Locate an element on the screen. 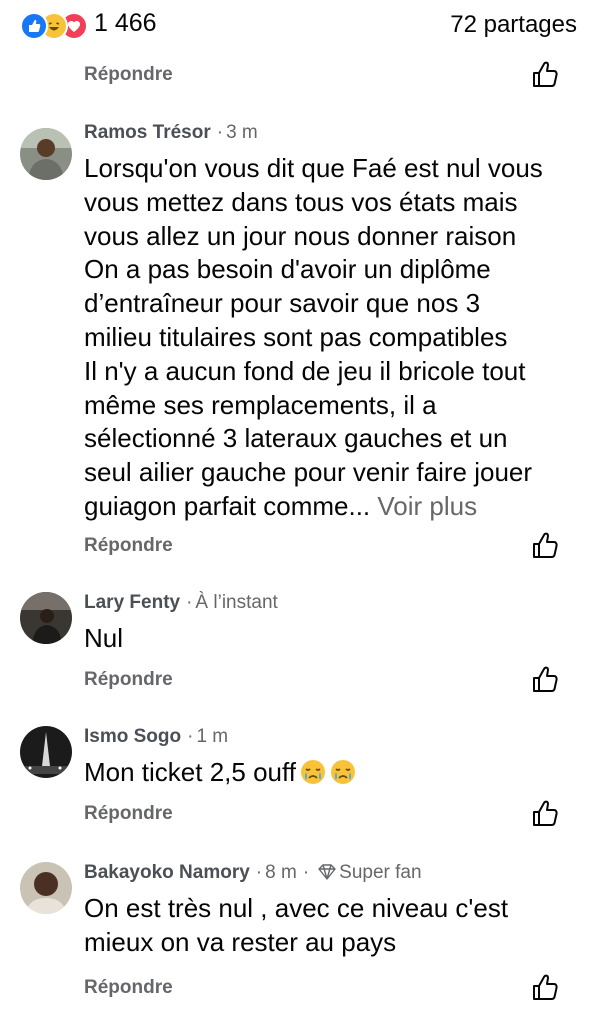 This screenshot has width=597, height=1024. comment-line: même ses remplacements, il a is located at coordinates (260, 404).